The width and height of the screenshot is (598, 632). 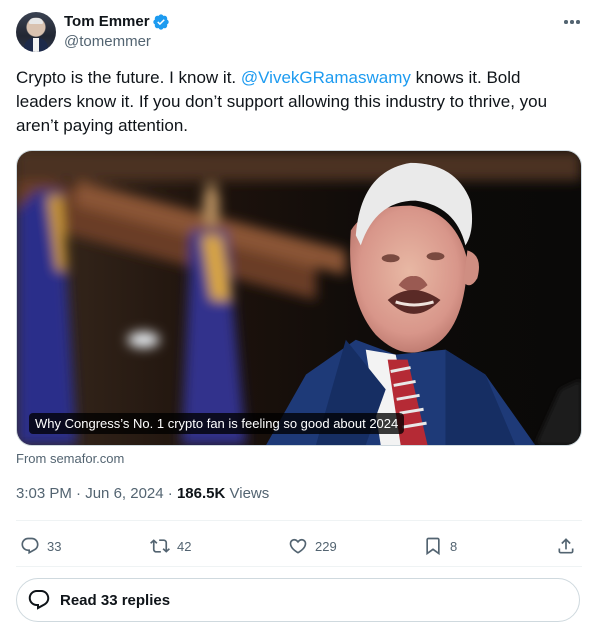 What do you see at coordinates (161, 22) in the screenshot?
I see `verified-badge-icon` at bounding box center [161, 22].